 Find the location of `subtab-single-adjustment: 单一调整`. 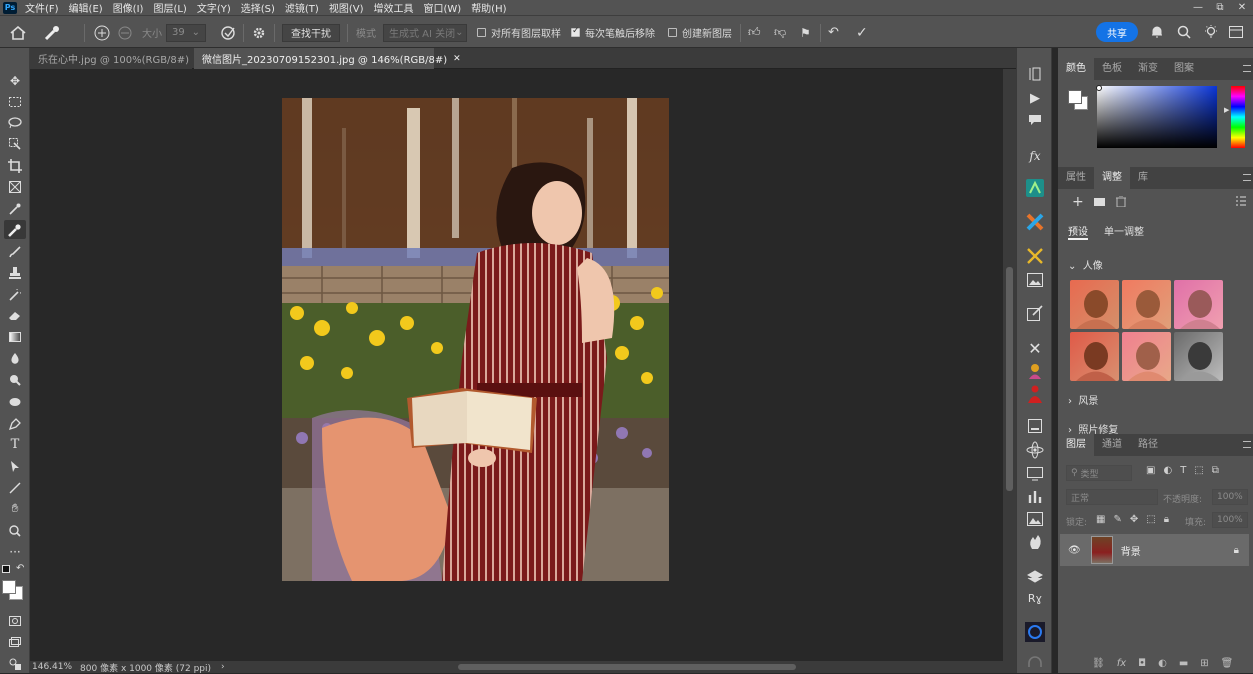

subtab-single-adjustment: 单一调整 is located at coordinates (1124, 230).